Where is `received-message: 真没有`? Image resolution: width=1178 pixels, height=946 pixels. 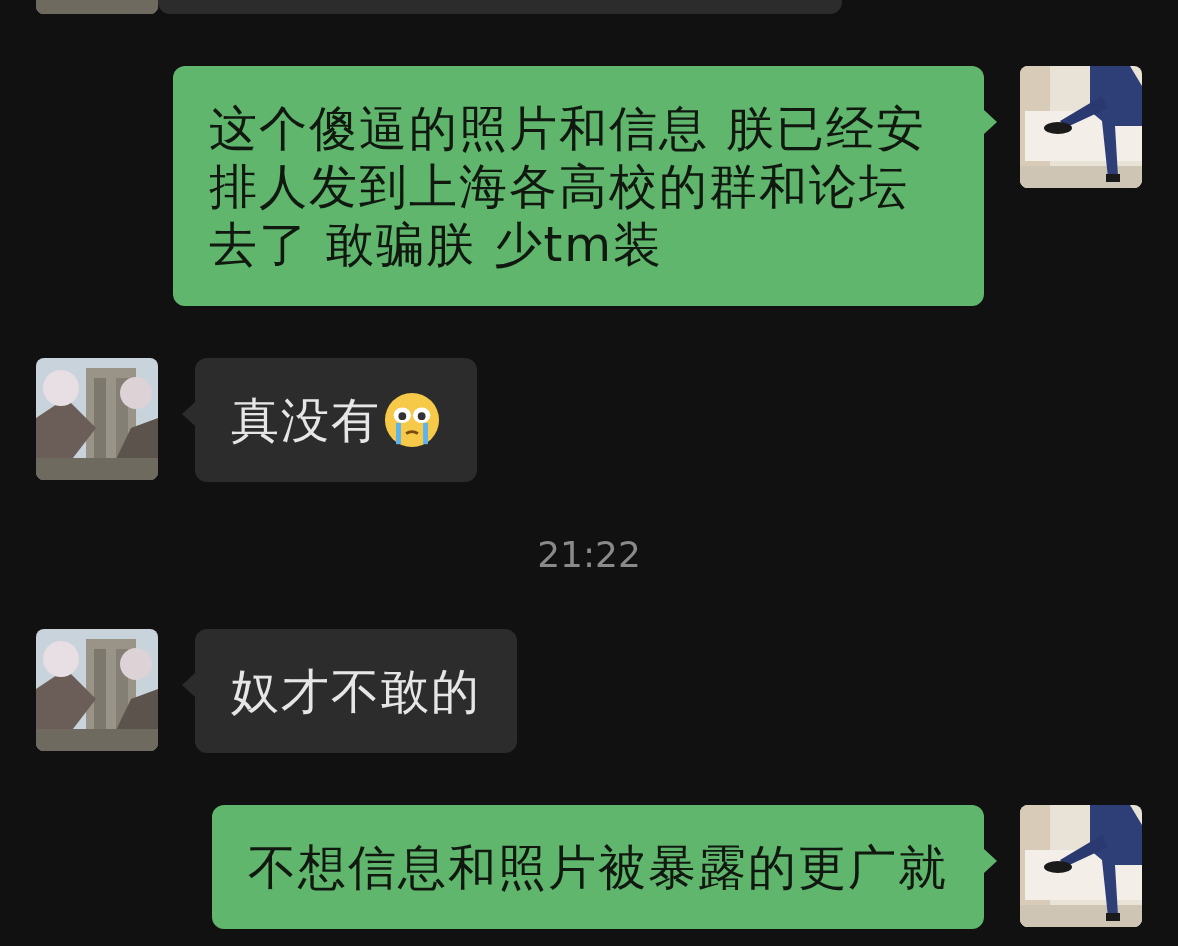 received-message: 真没有 is located at coordinates (336, 420).